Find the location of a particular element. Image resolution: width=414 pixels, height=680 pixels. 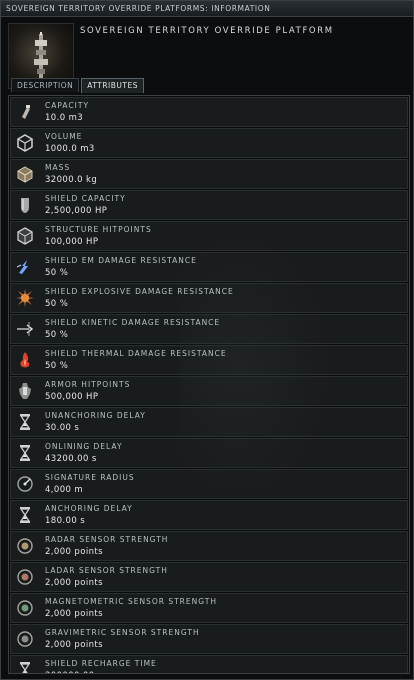

signature-radius-icon is located at coordinates (25, 484).